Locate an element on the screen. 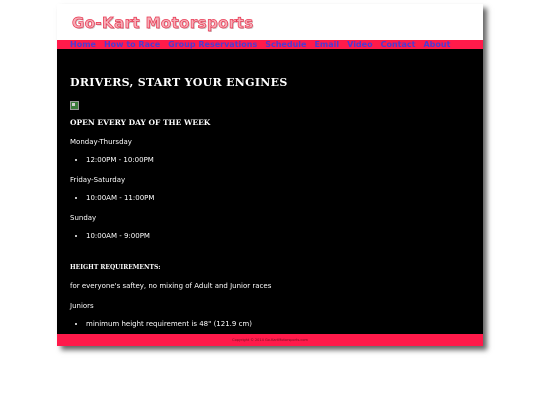 The image size is (540, 405). nav-link-video: Video is located at coordinates (359, 44).